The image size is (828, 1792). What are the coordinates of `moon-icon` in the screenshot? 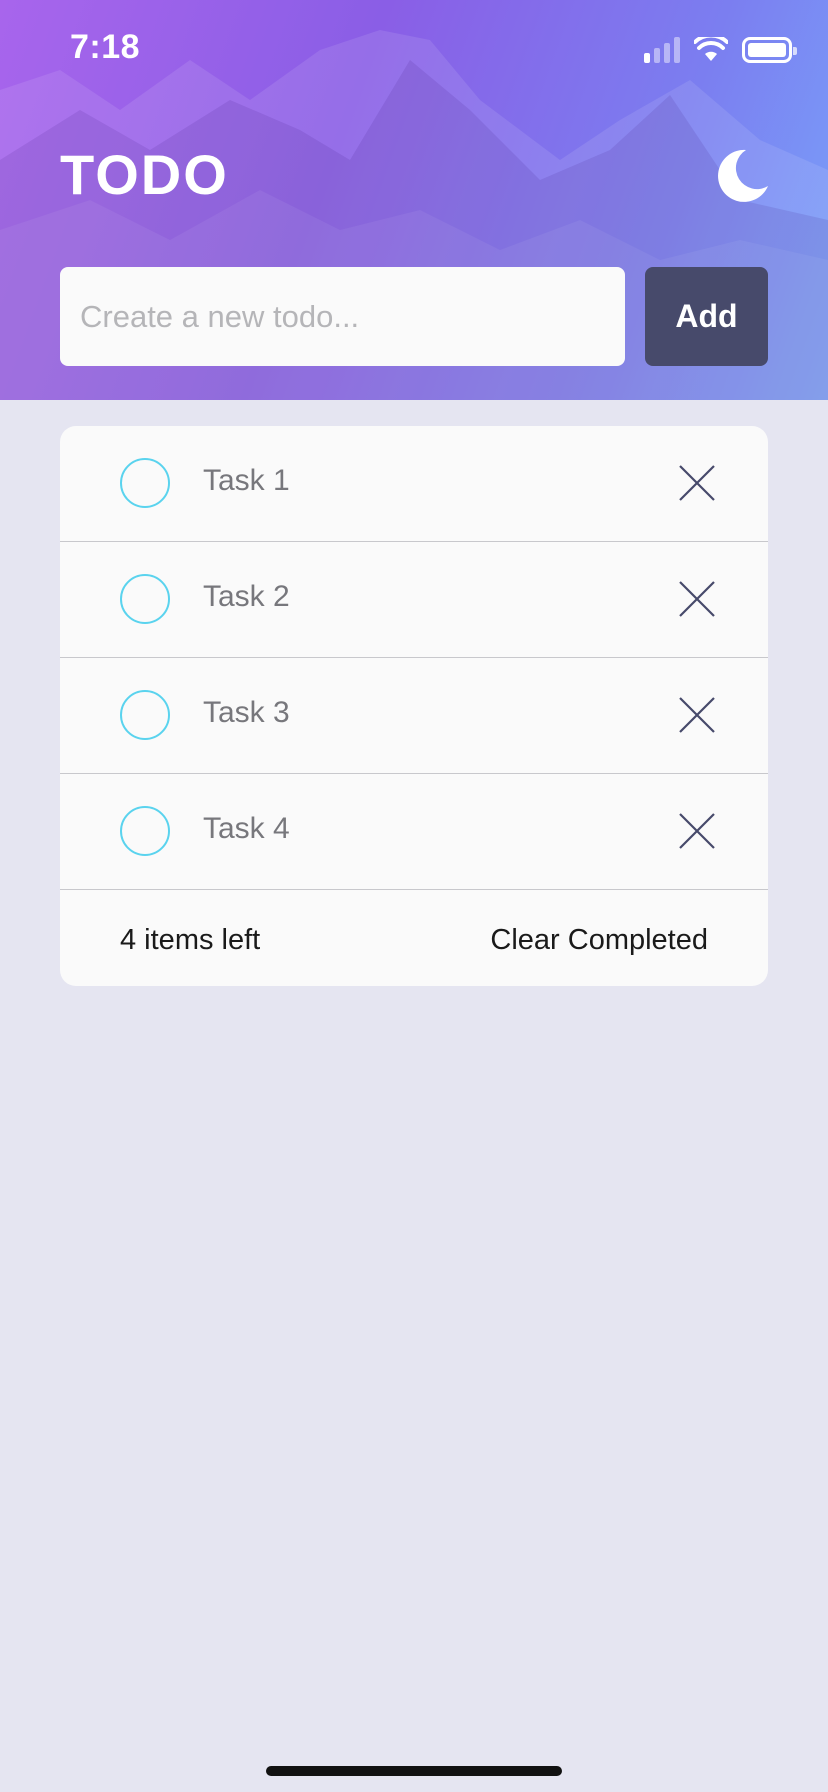 It's located at (742, 176).